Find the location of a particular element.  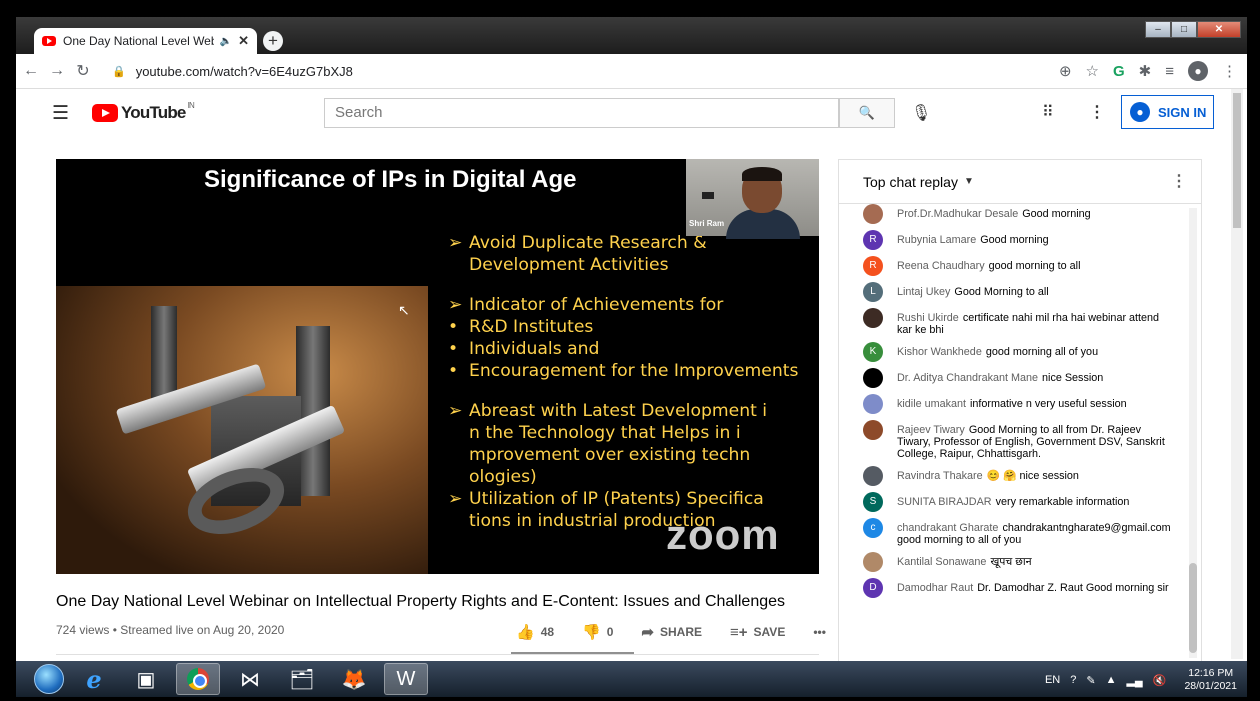

speaker-icon: 🔈 is located at coordinates (226, 41).